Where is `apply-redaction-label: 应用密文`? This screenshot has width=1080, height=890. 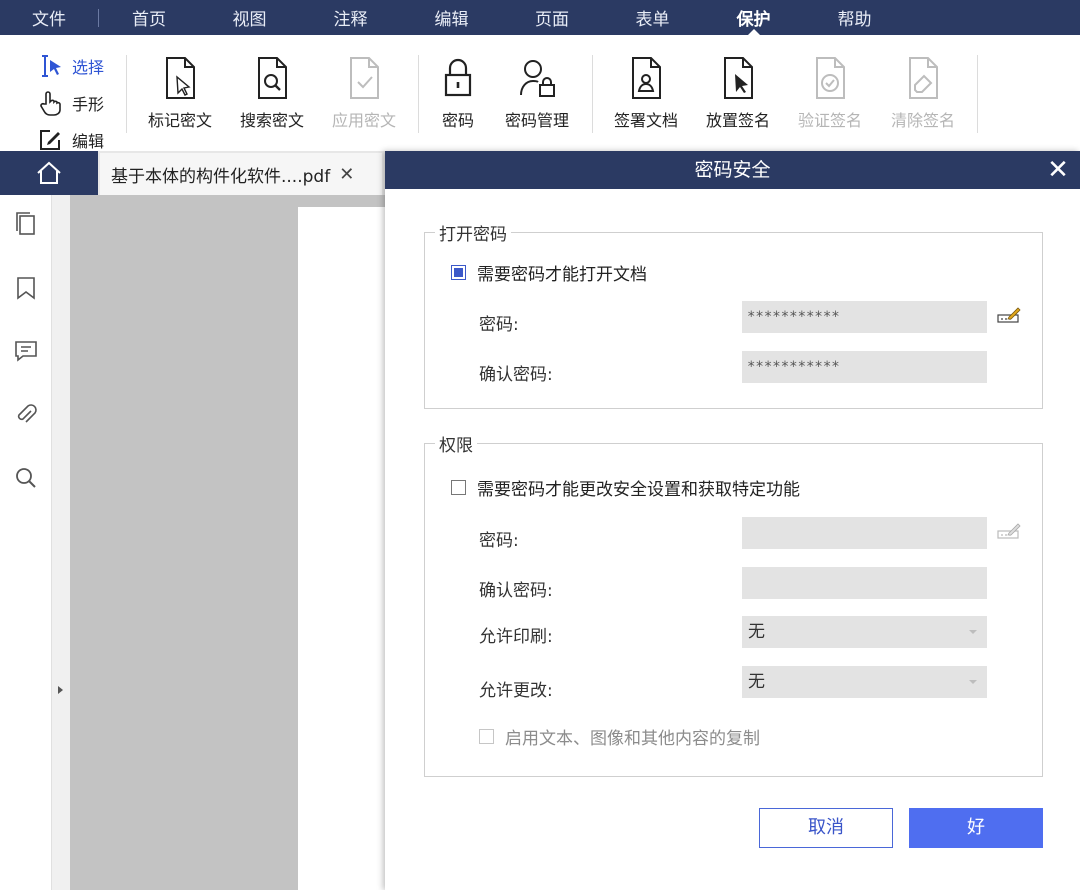
apply-redaction-label: 应用密文 is located at coordinates (363, 120).